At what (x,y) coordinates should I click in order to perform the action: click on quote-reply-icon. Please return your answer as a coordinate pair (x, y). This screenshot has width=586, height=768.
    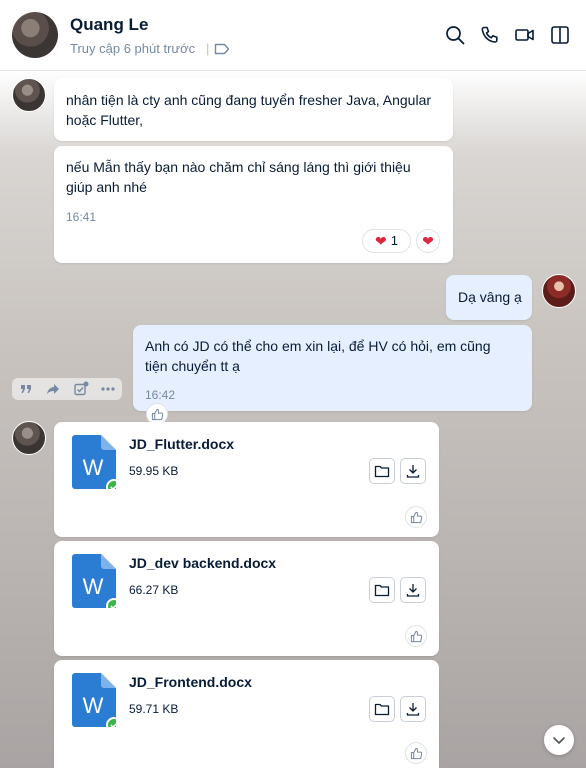
    Looking at the image, I should click on (26, 389).